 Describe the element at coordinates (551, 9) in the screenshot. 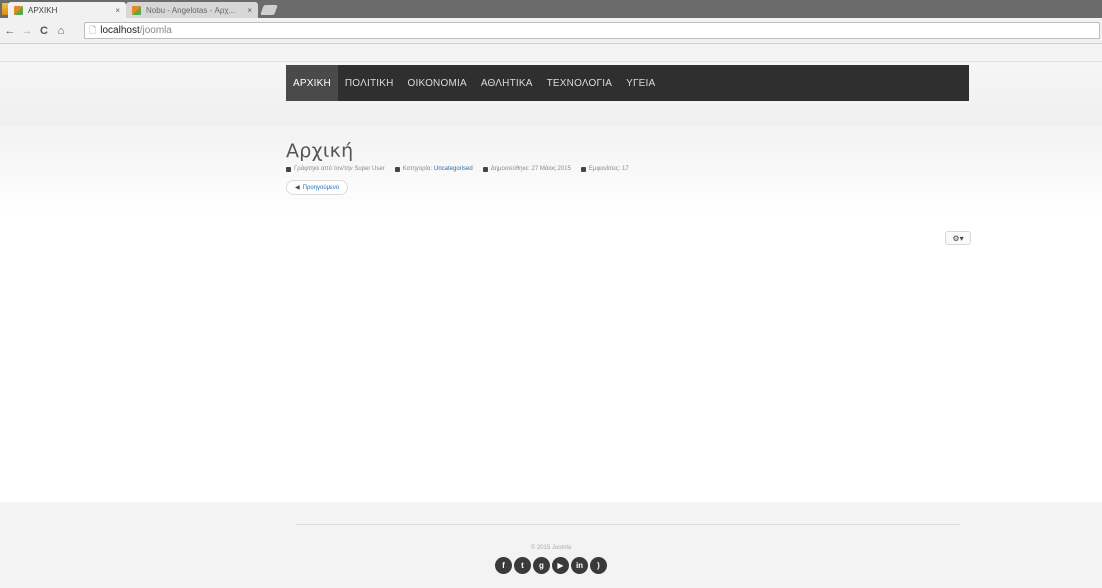

I see `browser-tabstrip: ΑΡΧΙΚΗ × Nobu - Angelotas - Αρχ... ×` at that location.